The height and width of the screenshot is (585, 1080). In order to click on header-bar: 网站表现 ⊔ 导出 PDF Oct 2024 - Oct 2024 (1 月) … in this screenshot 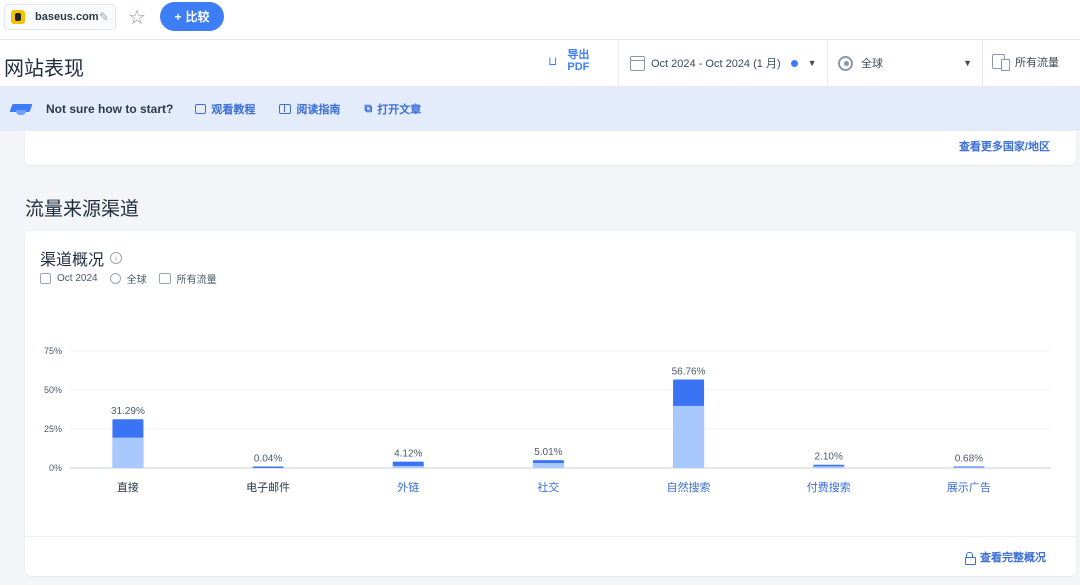, I will do `click(540, 63)`.